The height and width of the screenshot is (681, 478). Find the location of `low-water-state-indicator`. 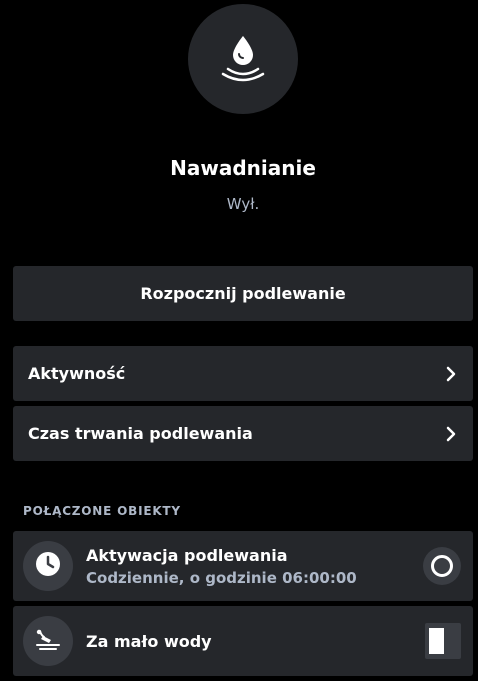

low-water-state-indicator is located at coordinates (443, 641).